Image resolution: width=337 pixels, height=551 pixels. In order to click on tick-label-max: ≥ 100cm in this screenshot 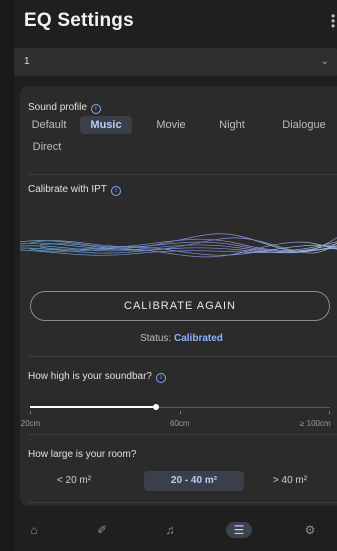, I will do `click(315, 423)`.